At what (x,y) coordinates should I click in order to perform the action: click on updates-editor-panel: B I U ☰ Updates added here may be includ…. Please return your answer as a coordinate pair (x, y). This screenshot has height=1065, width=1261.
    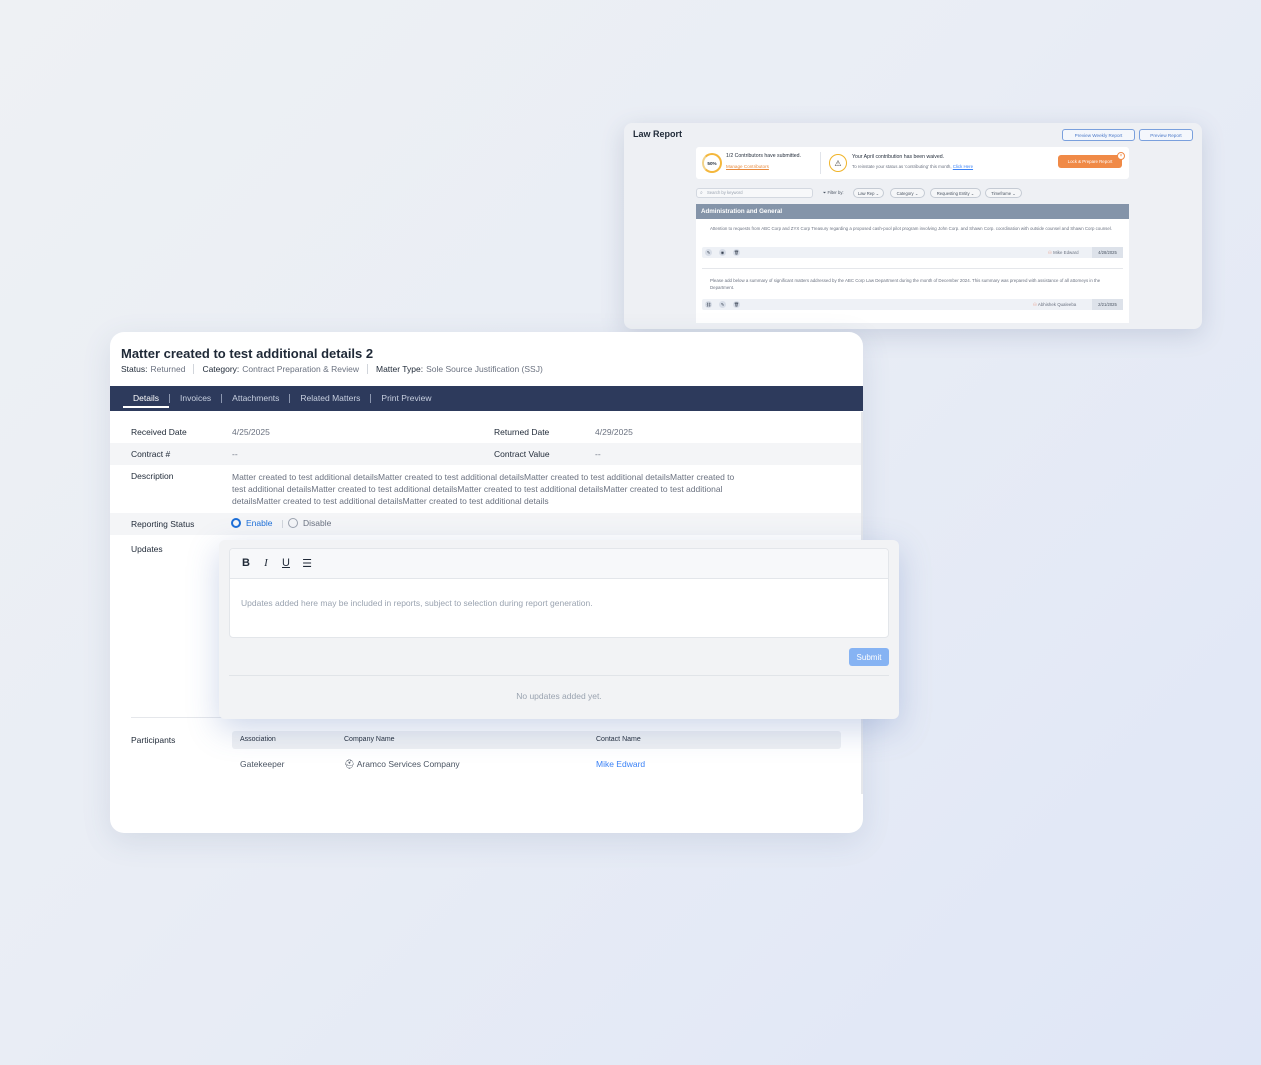
    Looking at the image, I should click on (559, 629).